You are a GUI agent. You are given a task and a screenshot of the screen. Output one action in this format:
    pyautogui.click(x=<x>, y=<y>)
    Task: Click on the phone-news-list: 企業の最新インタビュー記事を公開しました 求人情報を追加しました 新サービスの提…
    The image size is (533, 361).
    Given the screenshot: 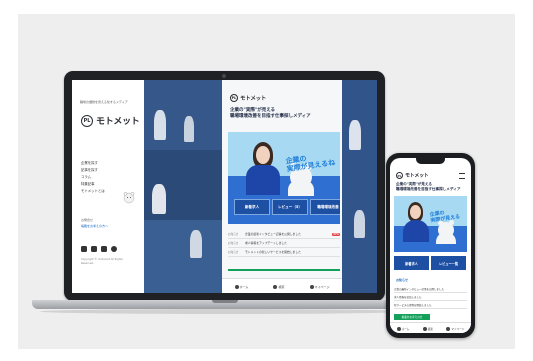 What is the action you would take?
    pyautogui.click(x=430, y=297)
    